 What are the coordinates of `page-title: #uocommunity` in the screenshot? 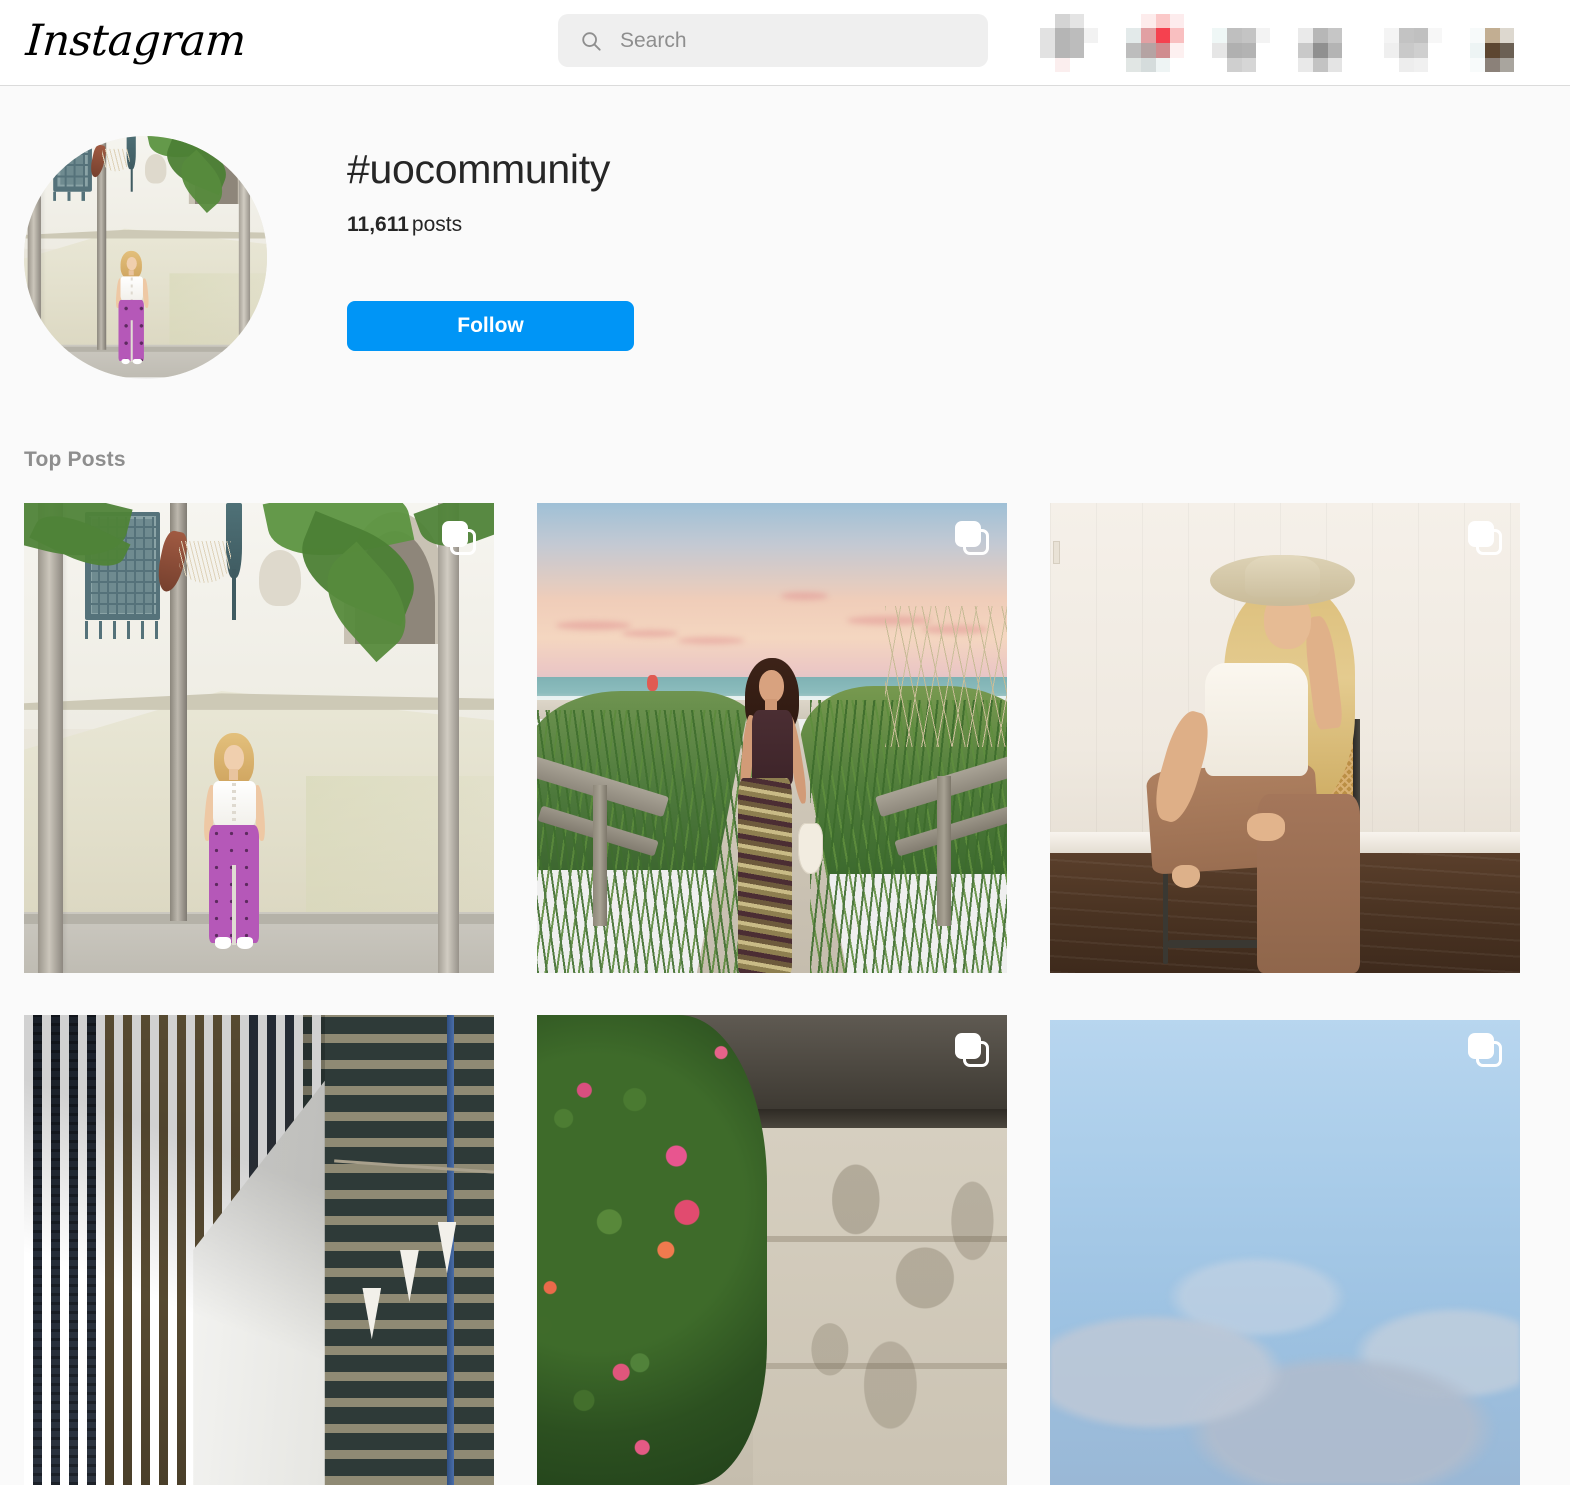 It's located at (479, 169).